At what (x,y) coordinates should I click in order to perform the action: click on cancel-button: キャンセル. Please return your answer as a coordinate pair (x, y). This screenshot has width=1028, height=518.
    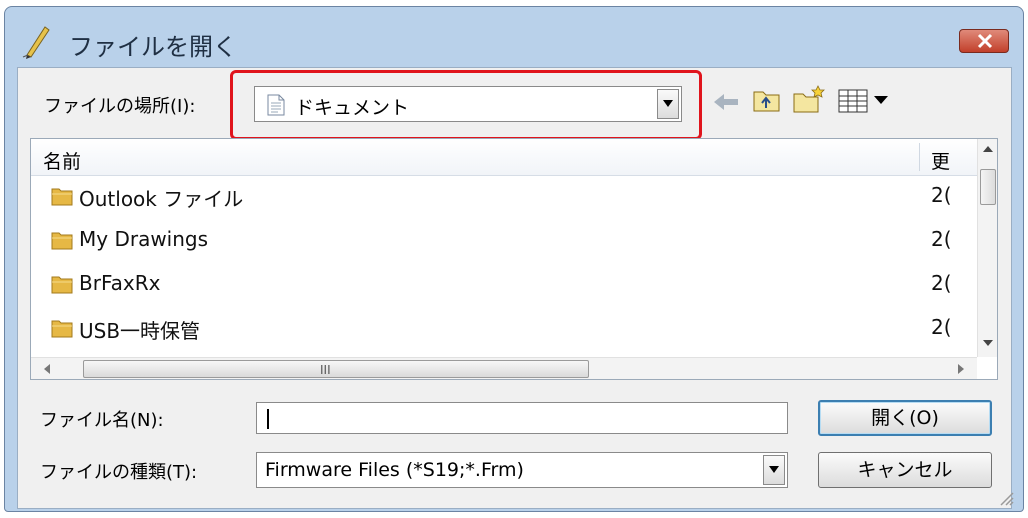
    Looking at the image, I should click on (905, 470).